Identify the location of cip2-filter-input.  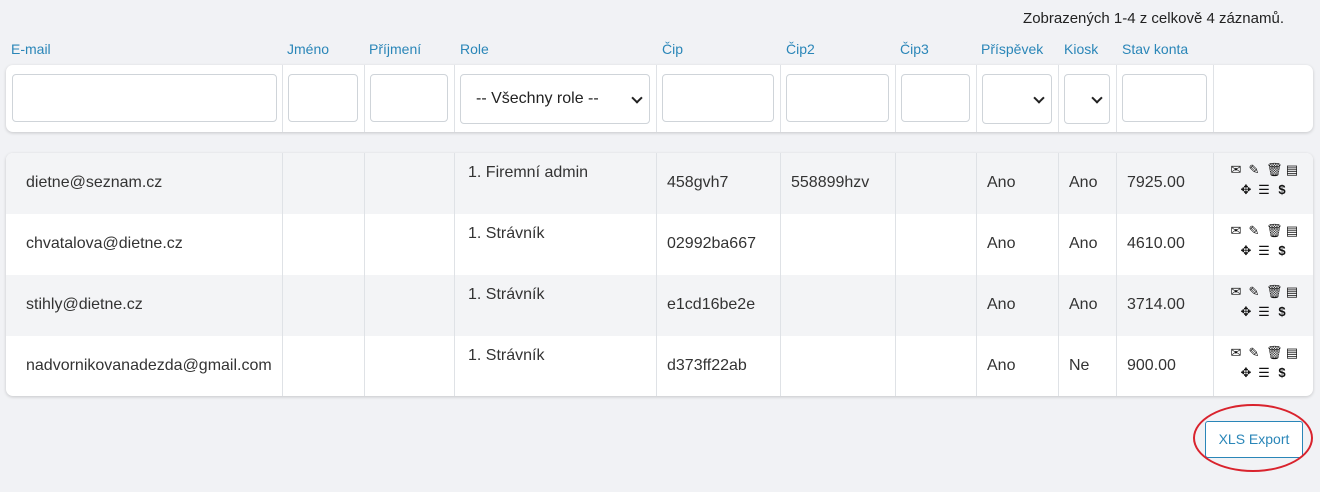
(837, 98).